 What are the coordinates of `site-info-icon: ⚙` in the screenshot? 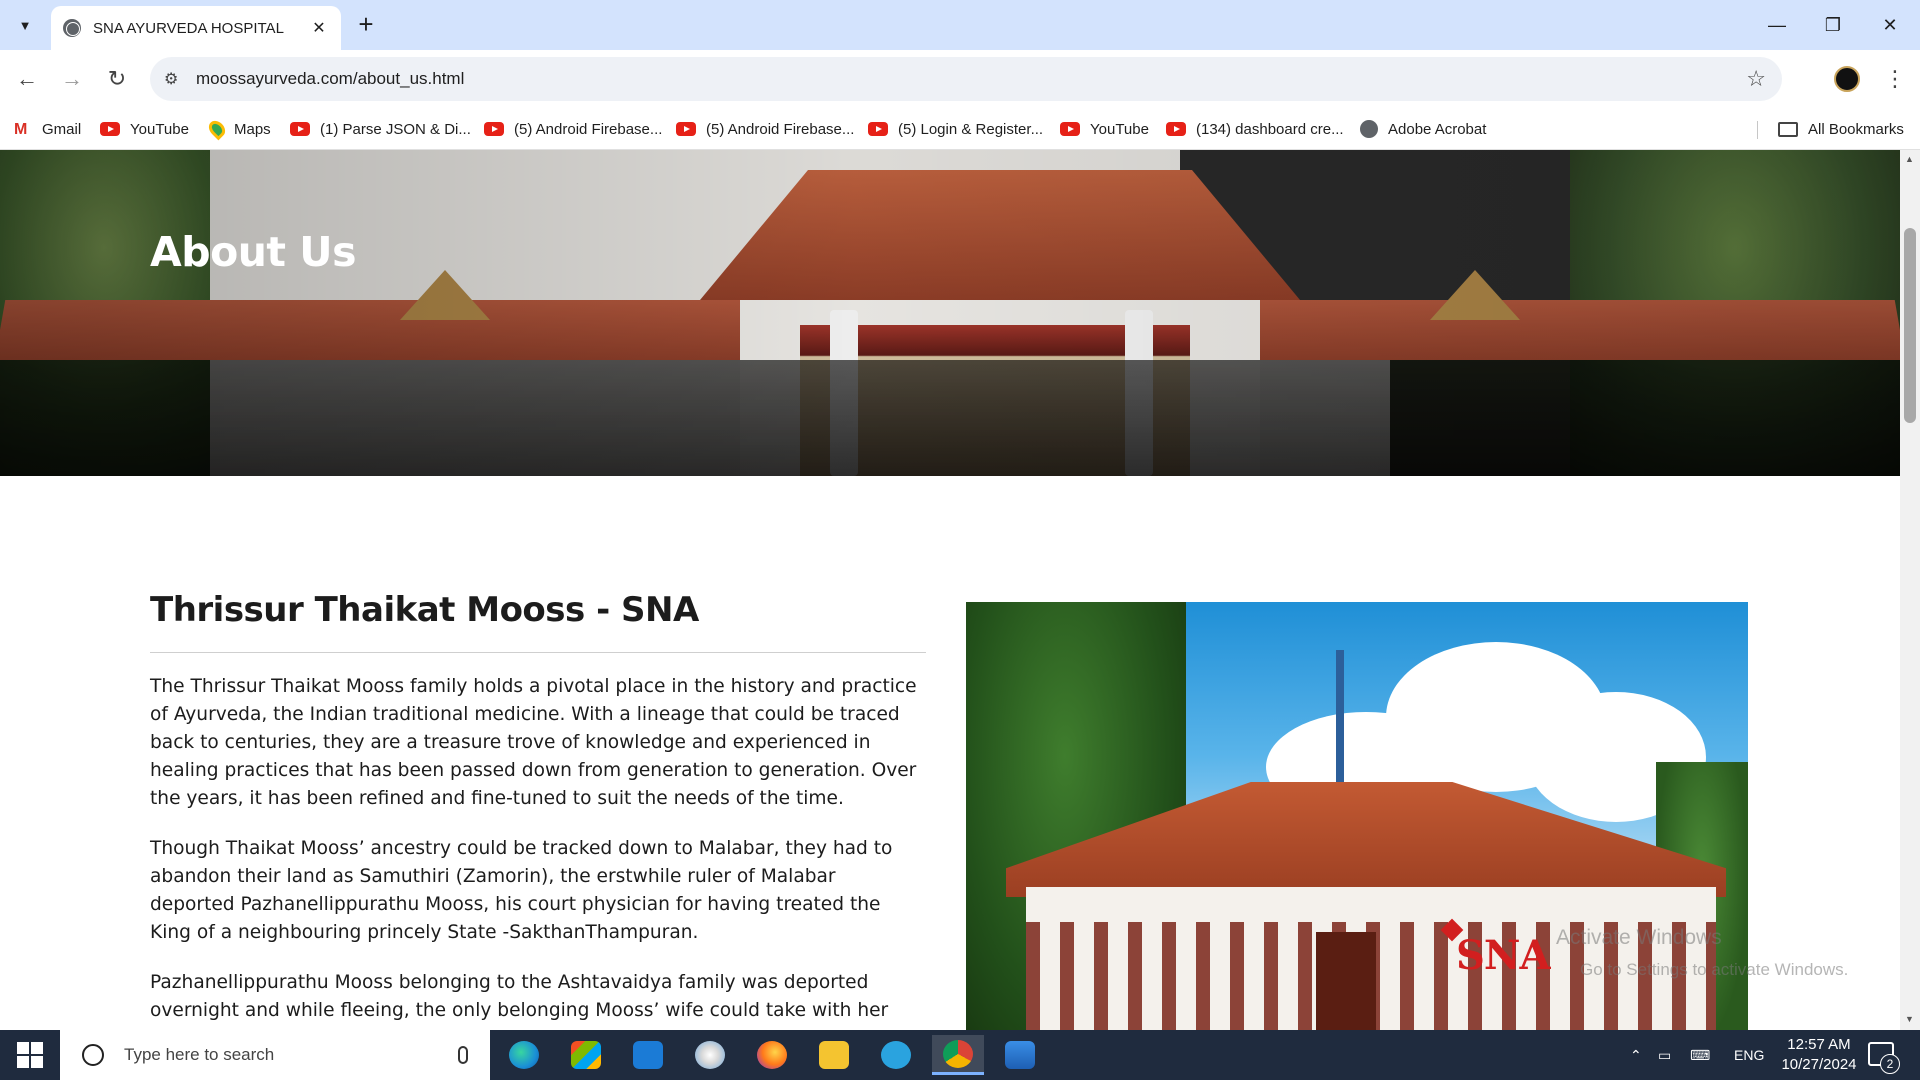 It's located at (174, 79).